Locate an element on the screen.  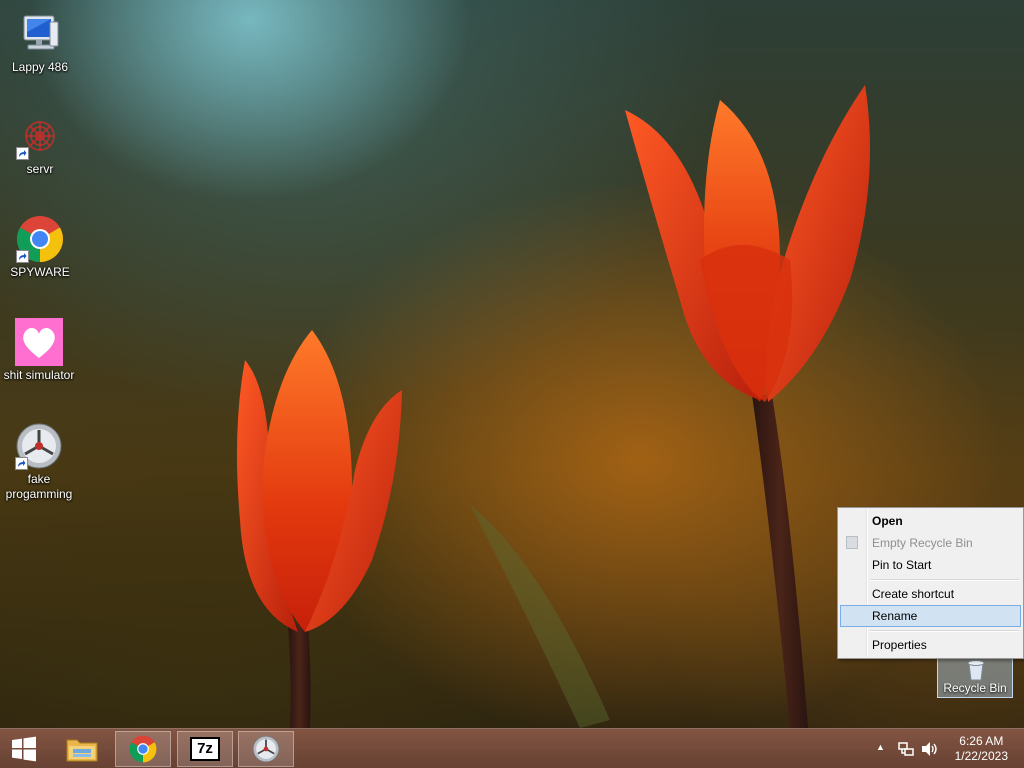
7zip-button: 7z is located at coordinates (205, 749).